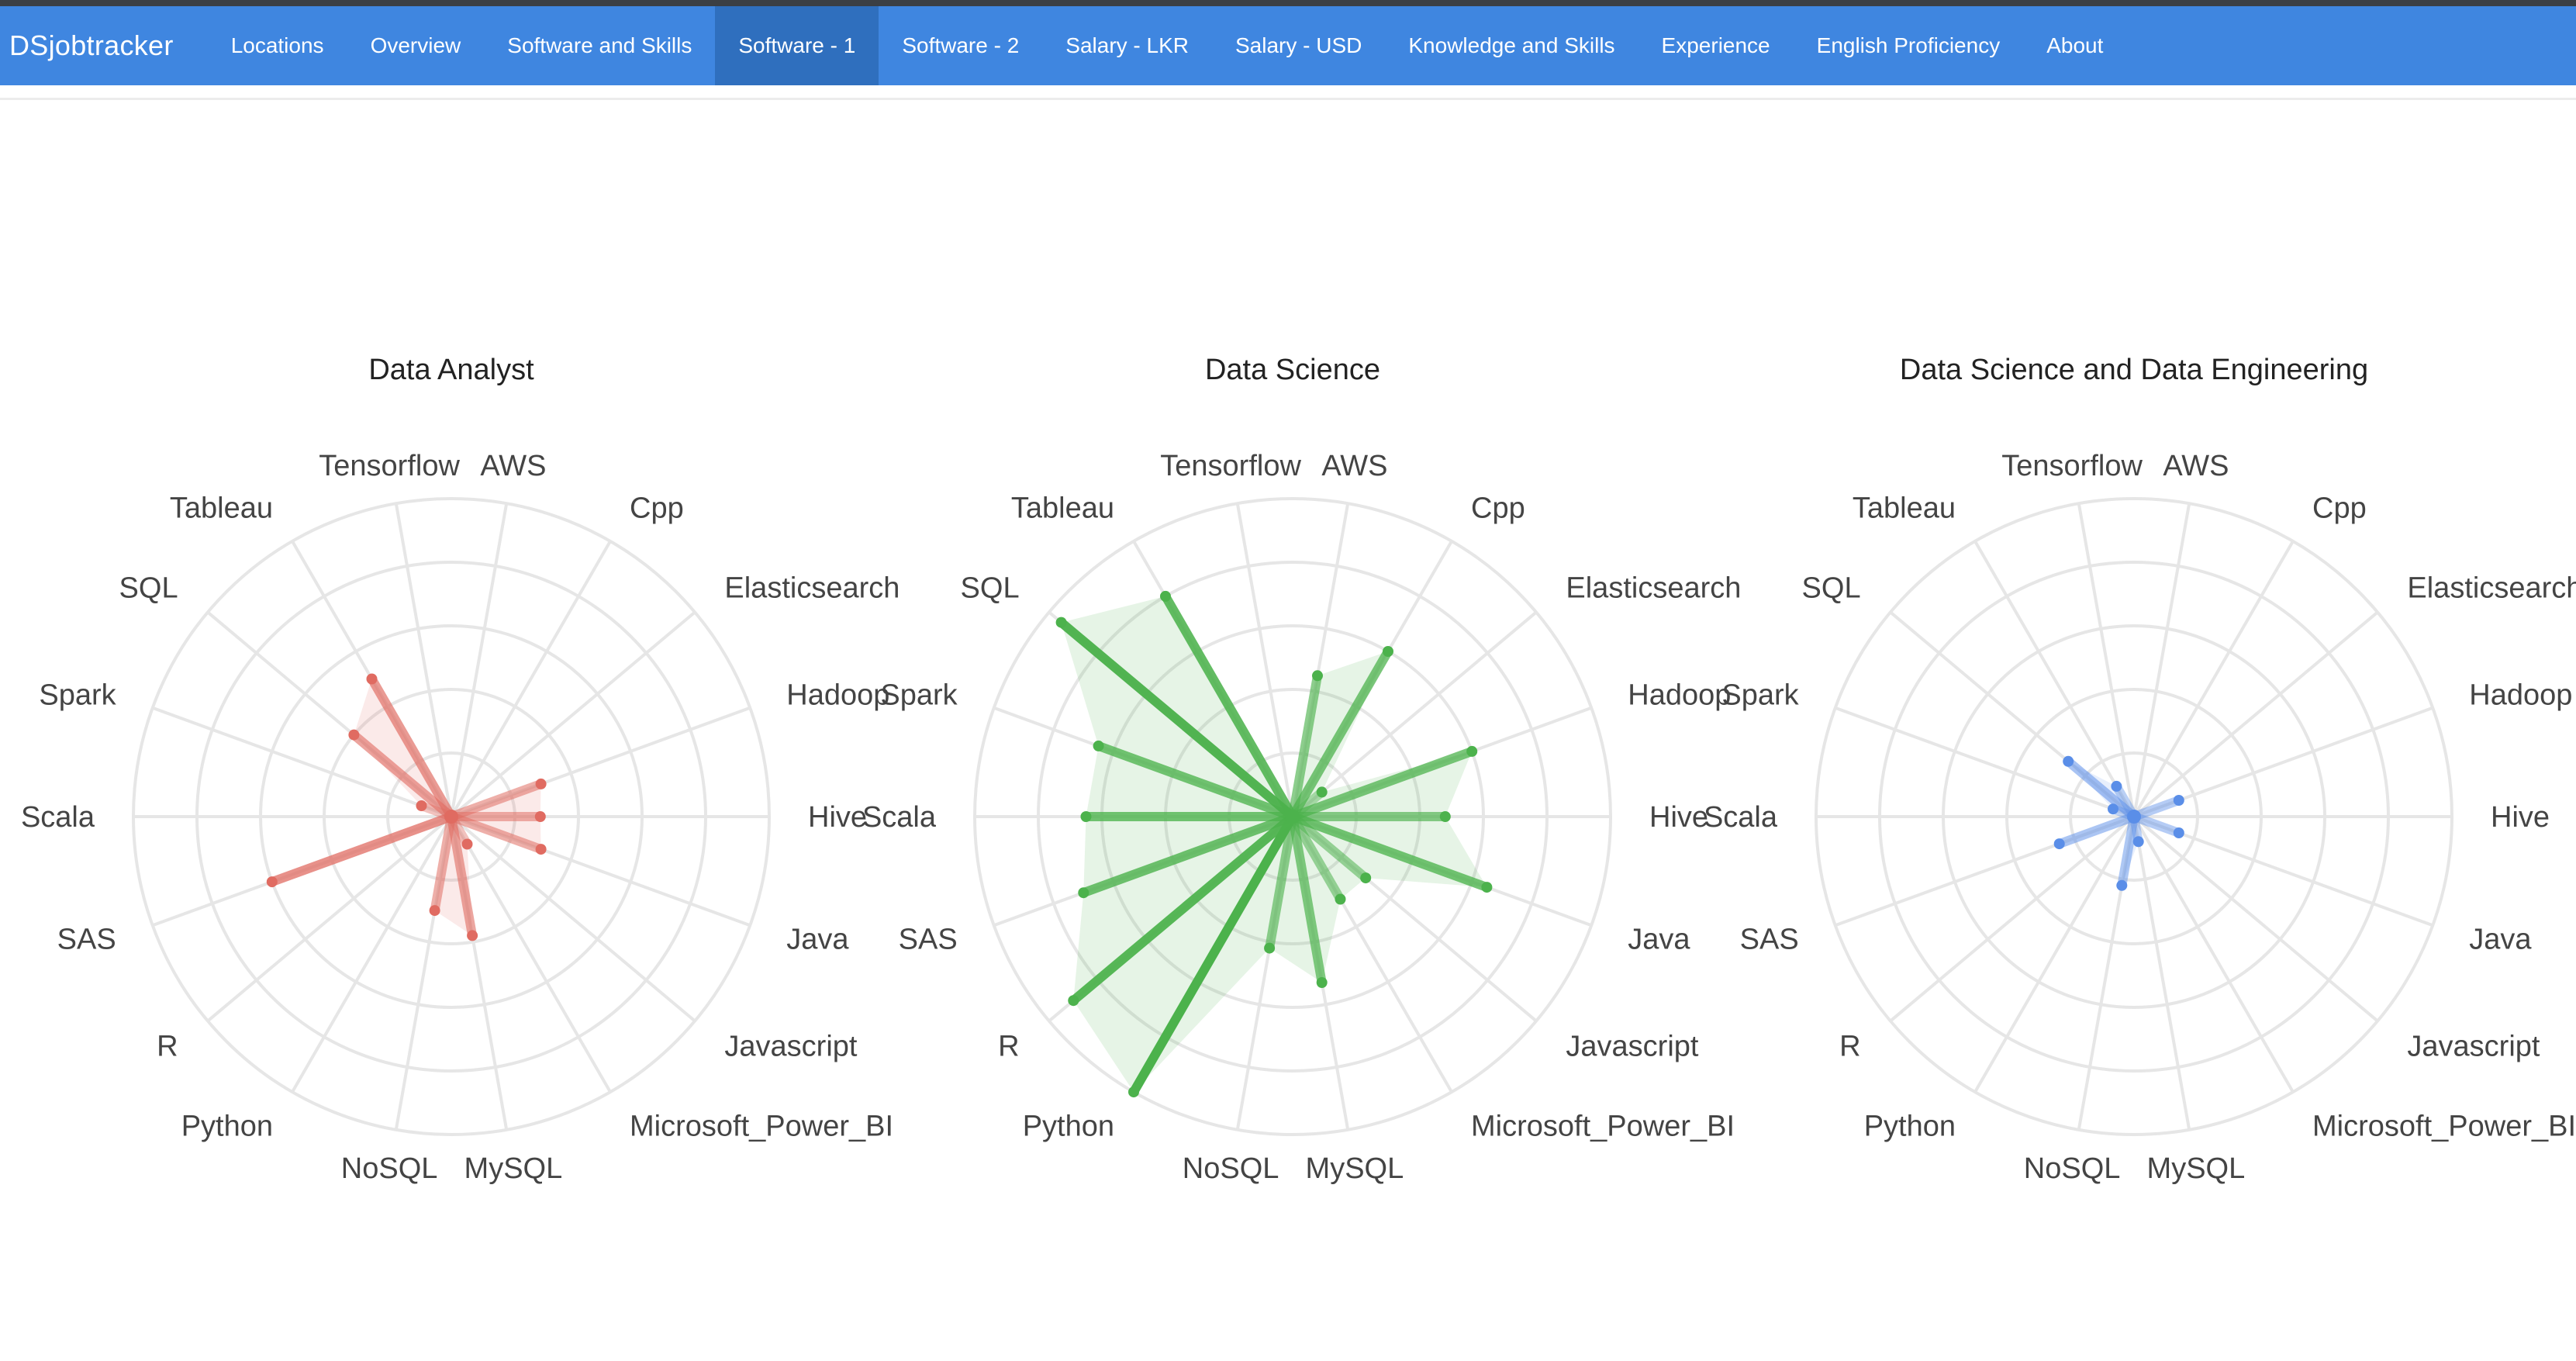 The width and height of the screenshot is (2576, 1361). I want to click on nav-tab-overview: Overview, so click(416, 45).